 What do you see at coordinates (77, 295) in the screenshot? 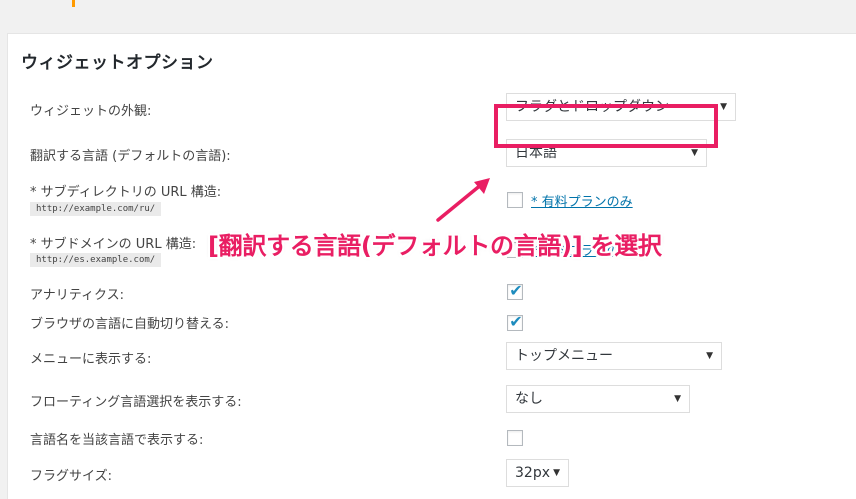
I see `analytics-label: アナリティクス:` at bounding box center [77, 295].